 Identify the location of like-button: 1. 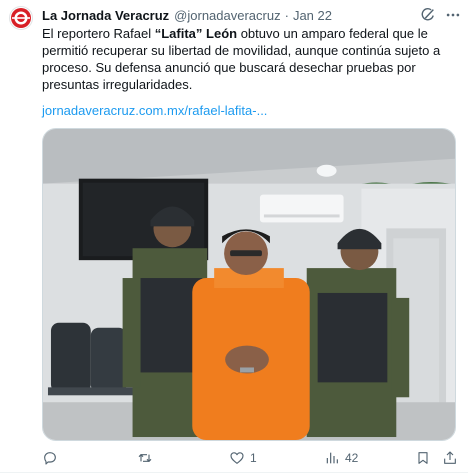
(243, 458).